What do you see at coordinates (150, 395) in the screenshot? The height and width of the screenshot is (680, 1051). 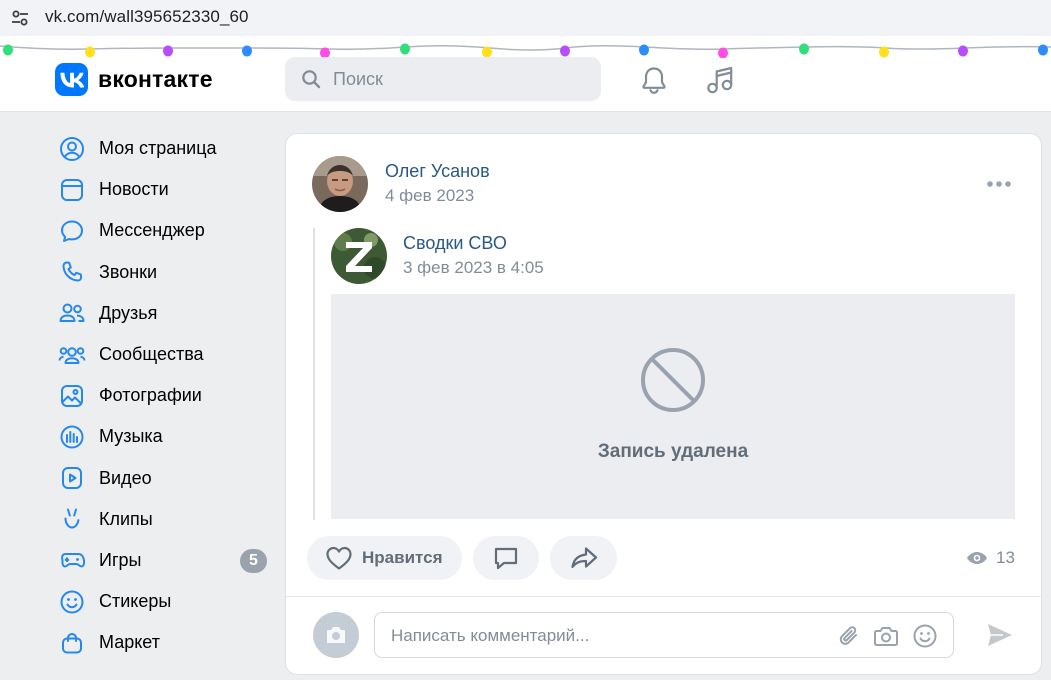 I see `sidebar-item-label: Фотографии` at bounding box center [150, 395].